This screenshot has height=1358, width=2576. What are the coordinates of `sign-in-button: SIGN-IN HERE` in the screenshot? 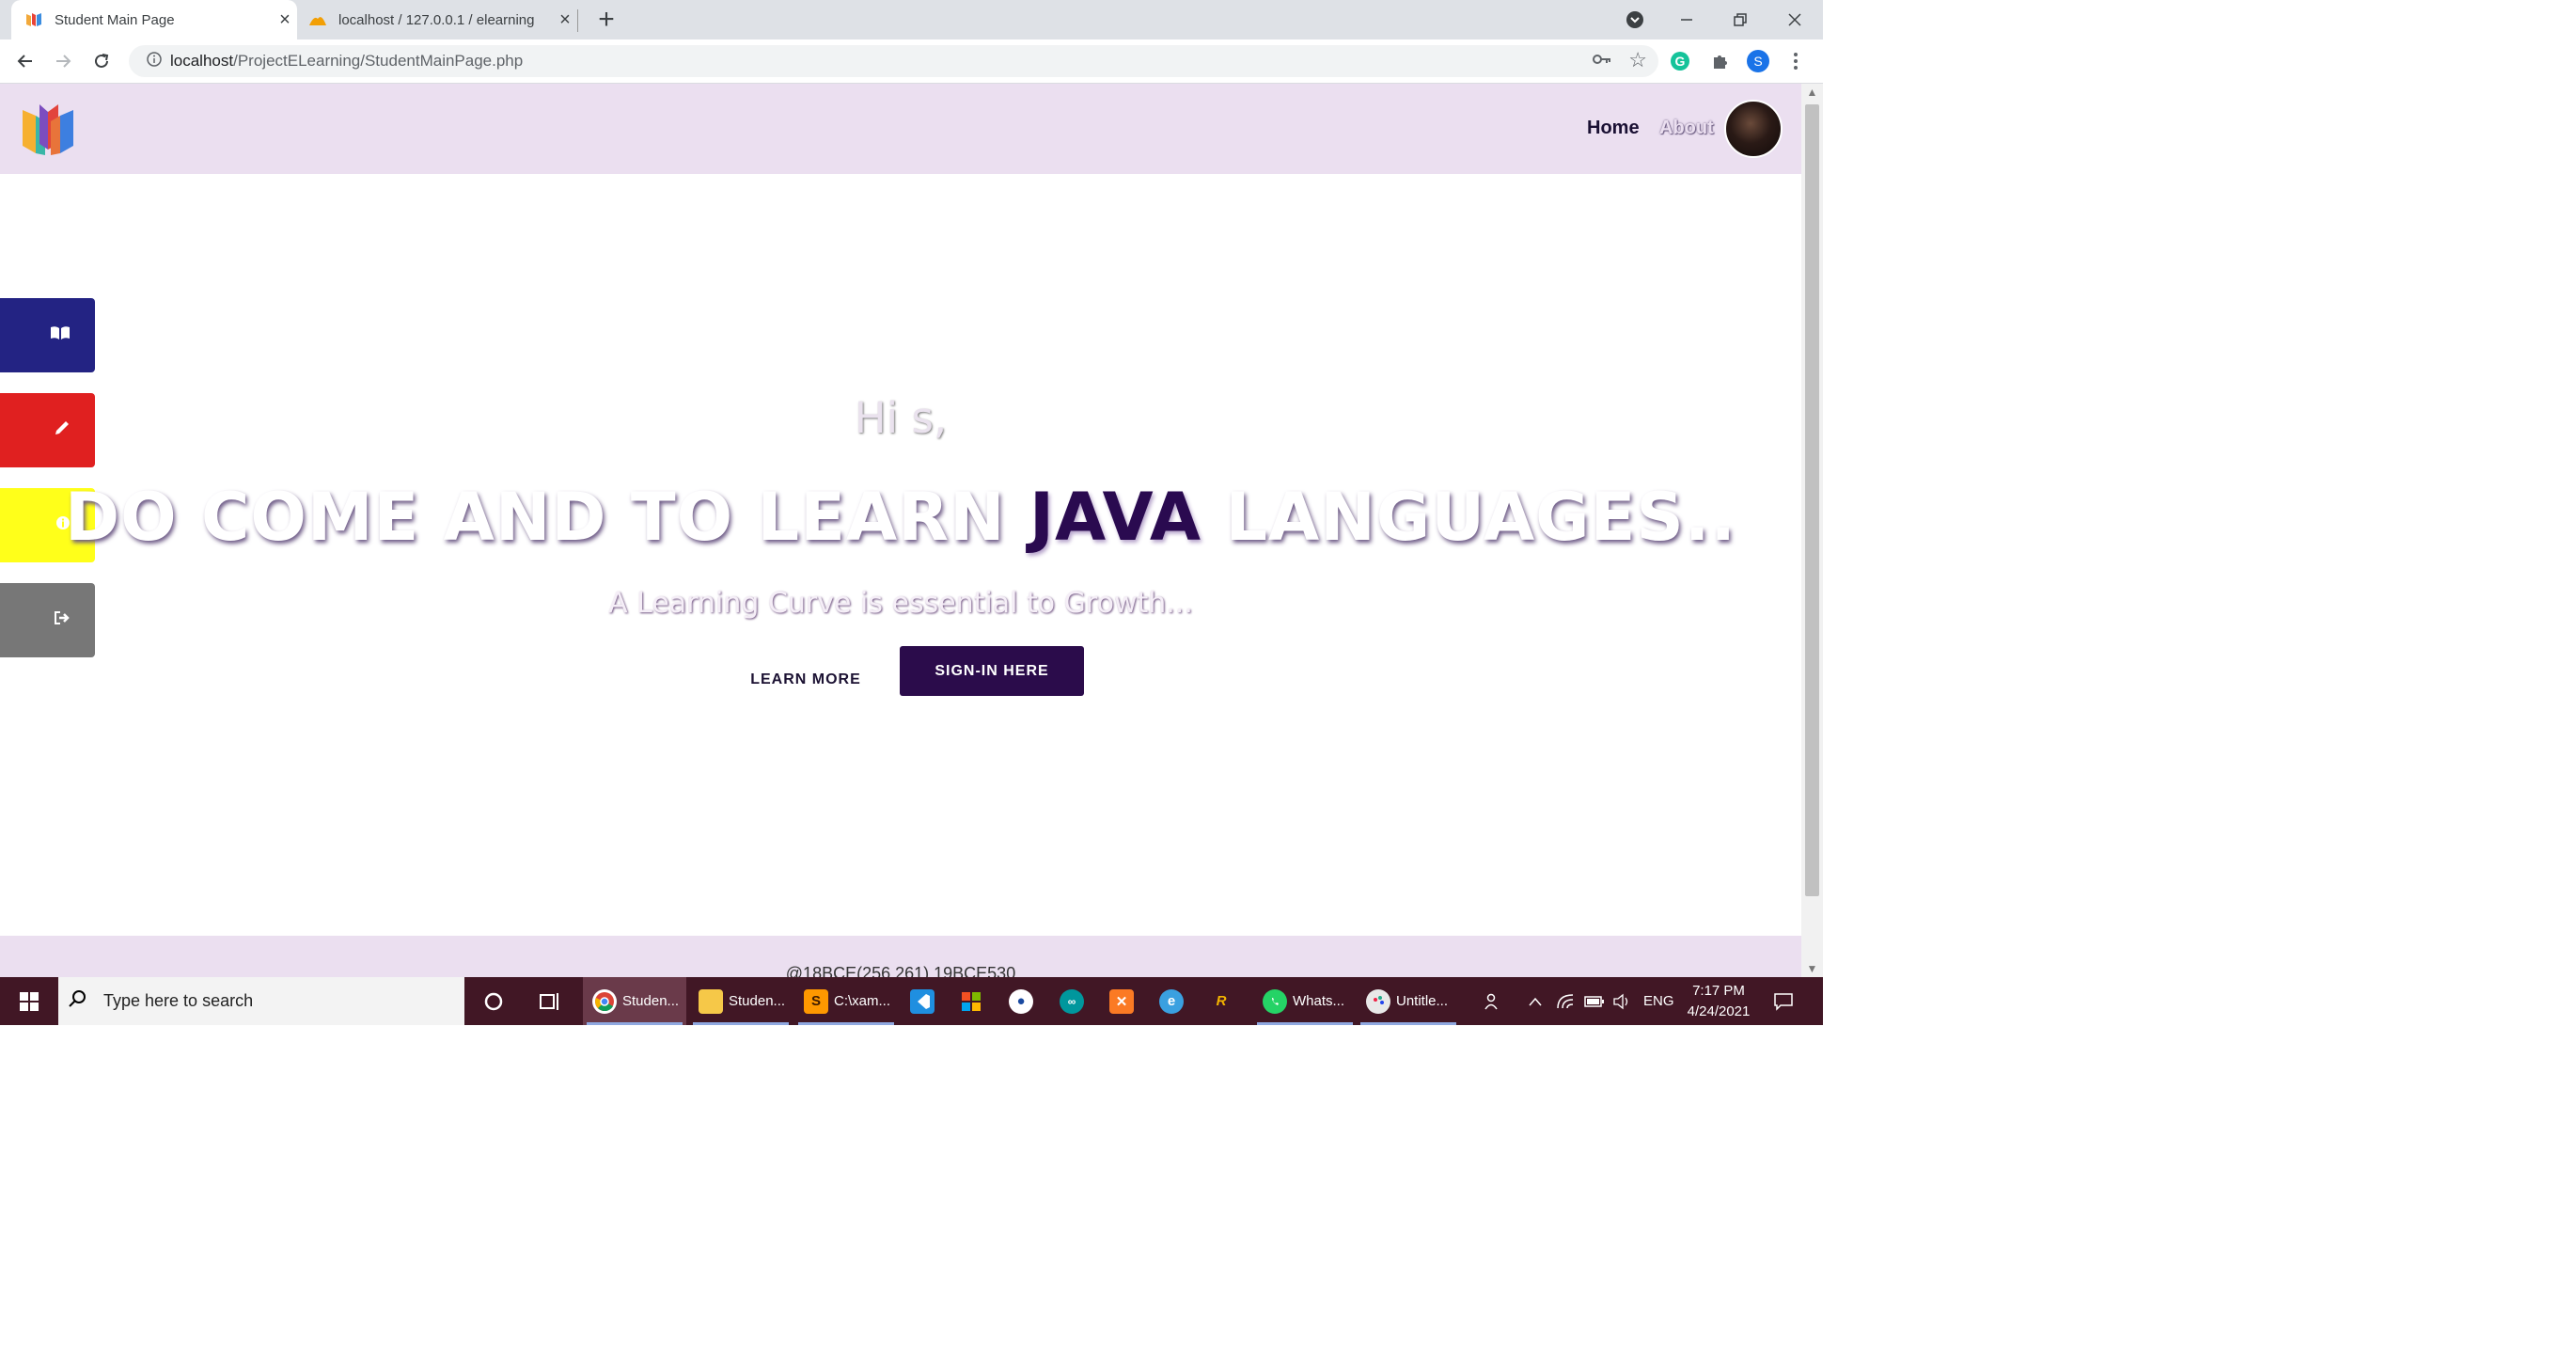 It's located at (992, 671).